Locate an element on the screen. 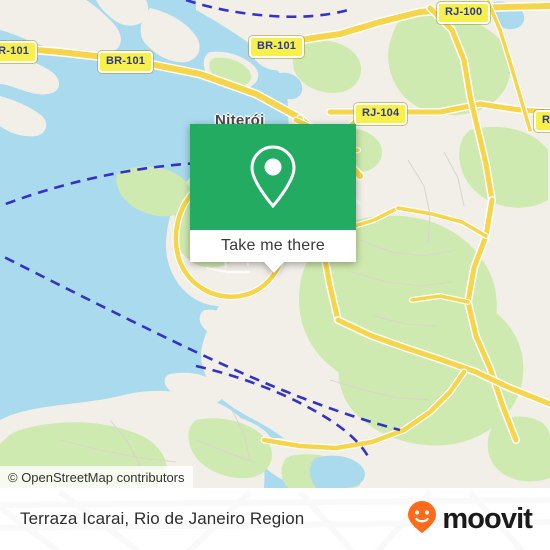  road-shield-rj-edge: RJ is located at coordinates (542, 121).